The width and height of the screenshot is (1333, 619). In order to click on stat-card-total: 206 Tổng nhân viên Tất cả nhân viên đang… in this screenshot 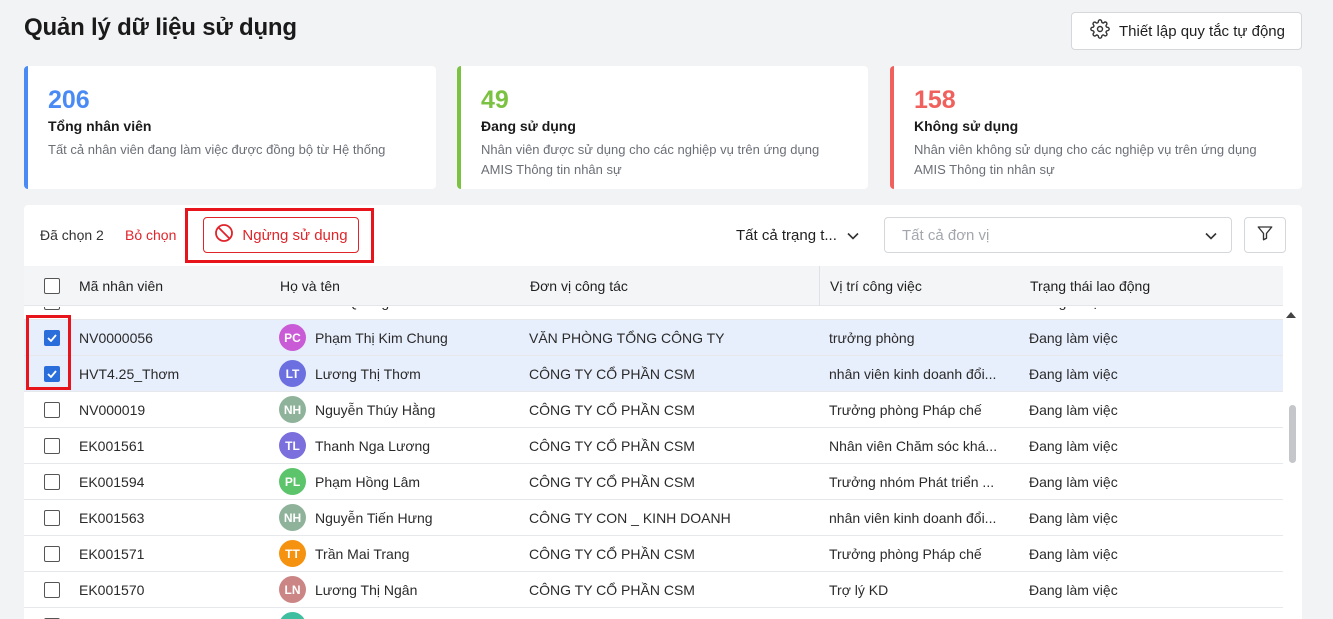, I will do `click(230, 127)`.